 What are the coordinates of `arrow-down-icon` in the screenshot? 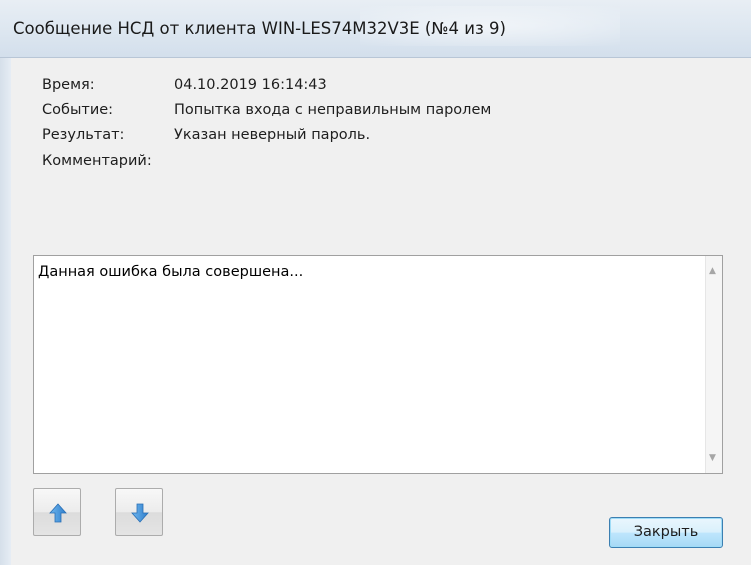 It's located at (140, 513).